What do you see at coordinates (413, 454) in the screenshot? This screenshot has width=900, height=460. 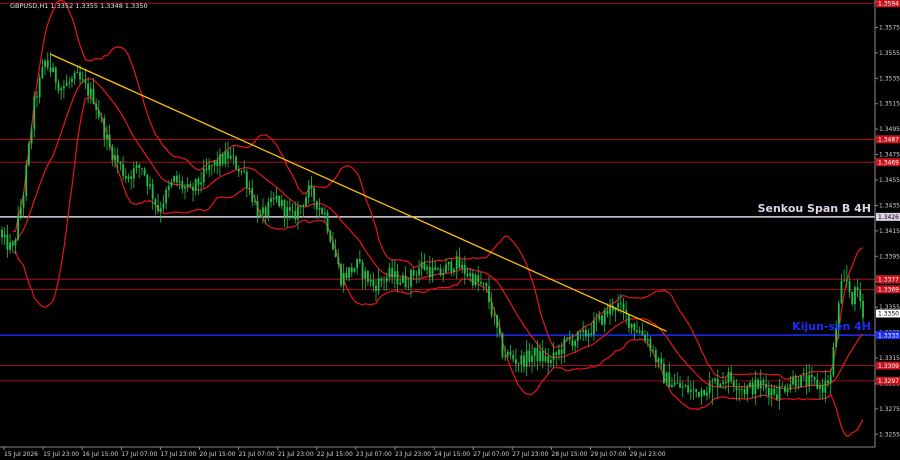 I see `time-tick-label: 23 Jul 23:00` at bounding box center [413, 454].